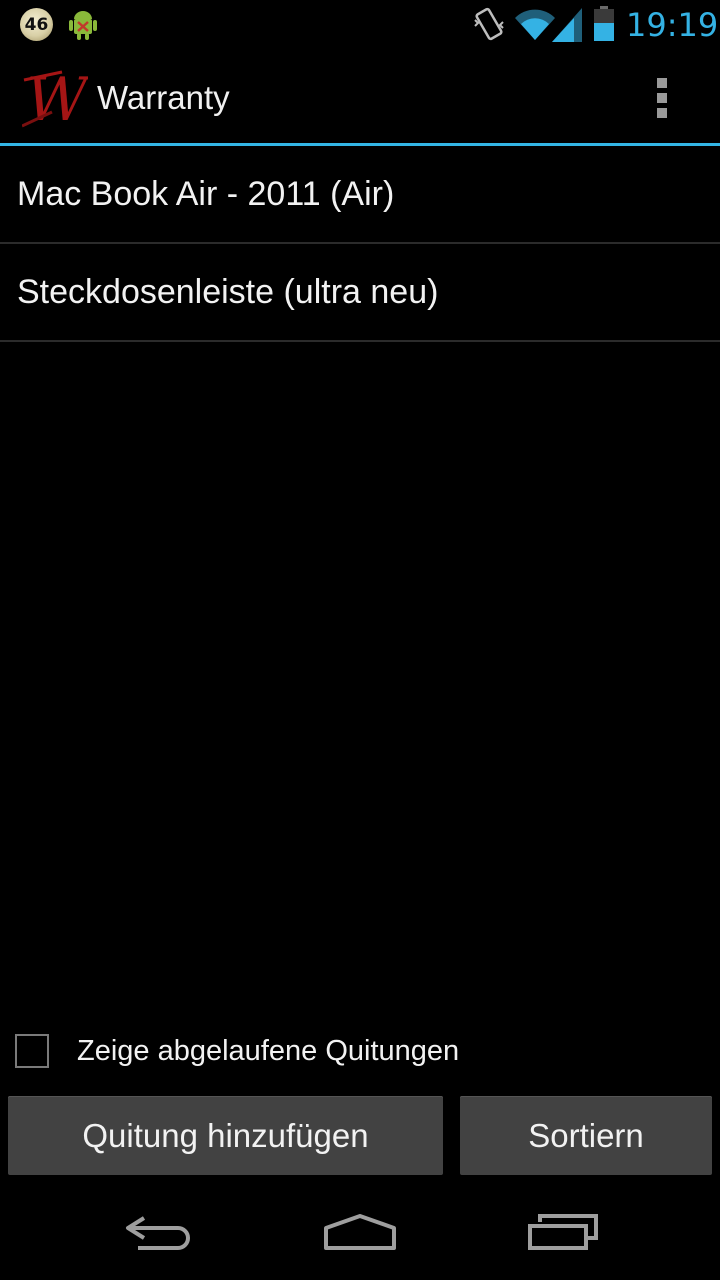 The width and height of the screenshot is (720, 1280). Describe the element at coordinates (55, 97) in the screenshot. I see `app-logo-icon: W` at that location.